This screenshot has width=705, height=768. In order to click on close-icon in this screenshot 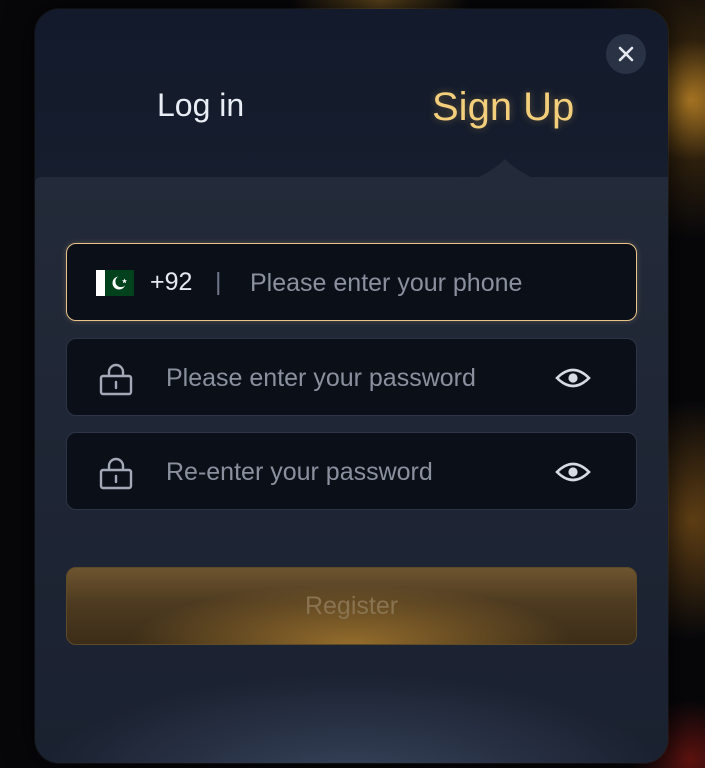, I will do `click(626, 54)`.